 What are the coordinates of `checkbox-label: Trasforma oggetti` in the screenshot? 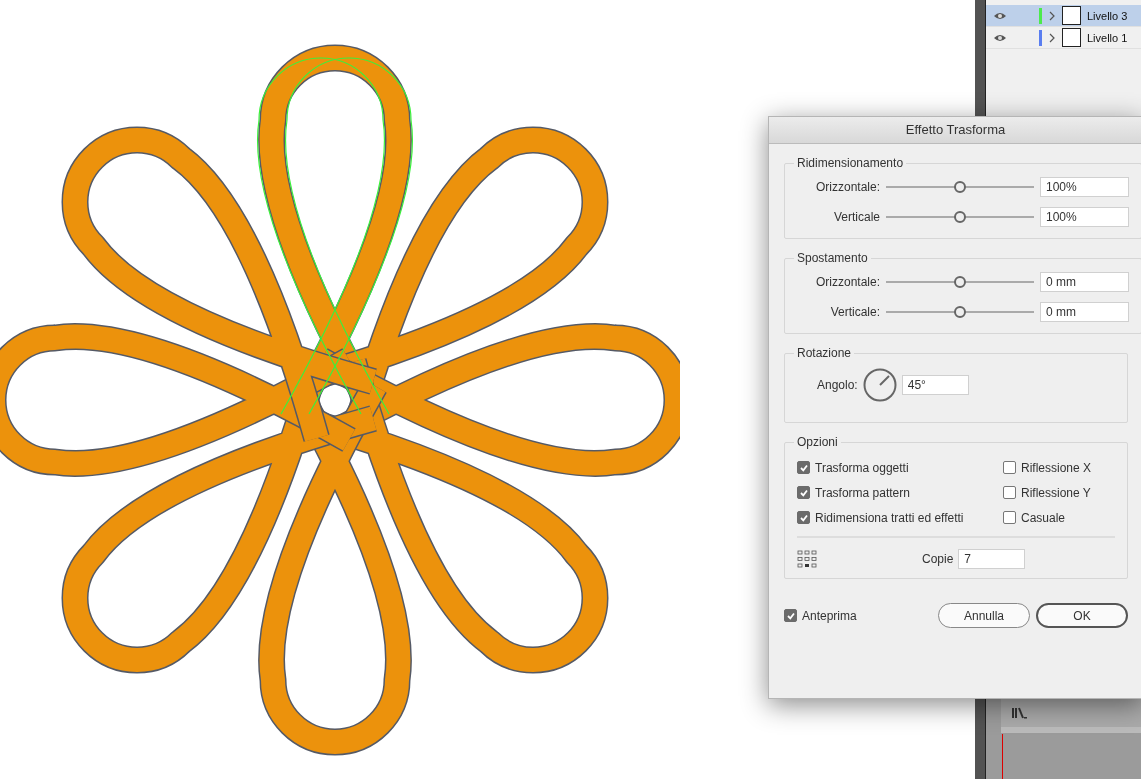 It's located at (862, 467).